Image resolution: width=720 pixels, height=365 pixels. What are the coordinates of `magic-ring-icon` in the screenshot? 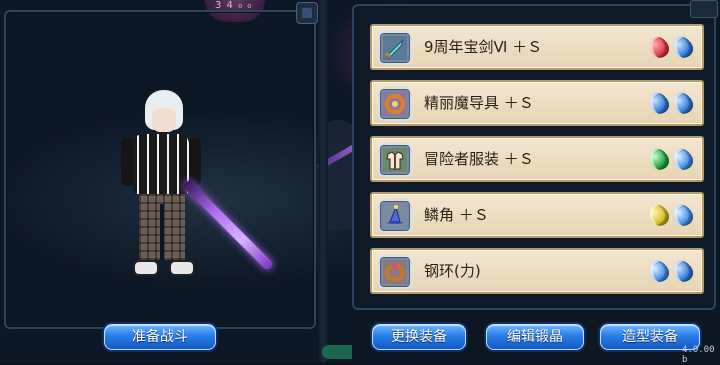 It's located at (395, 104).